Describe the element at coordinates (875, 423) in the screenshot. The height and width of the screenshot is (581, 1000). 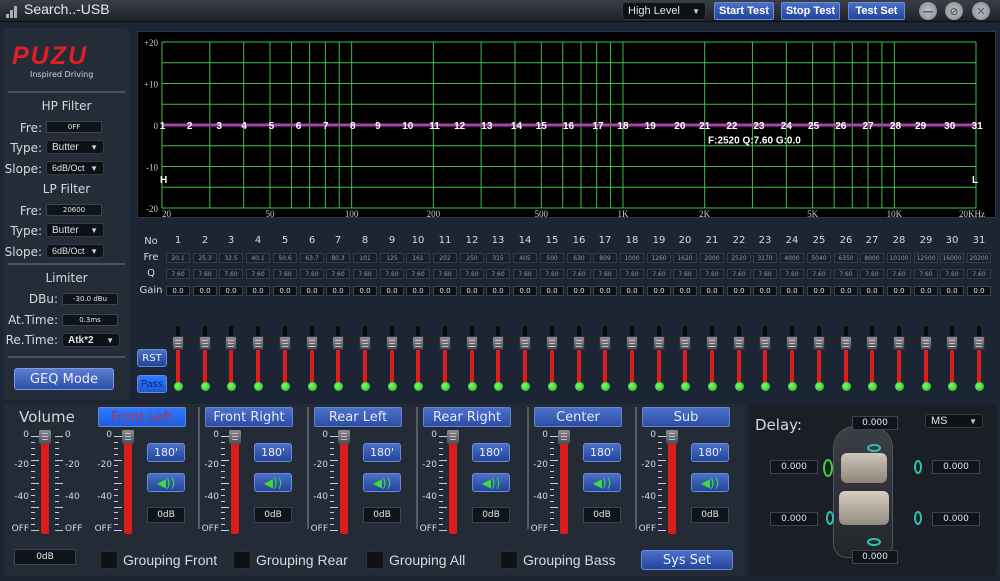
I see `delay-front-center: 0.000` at that location.